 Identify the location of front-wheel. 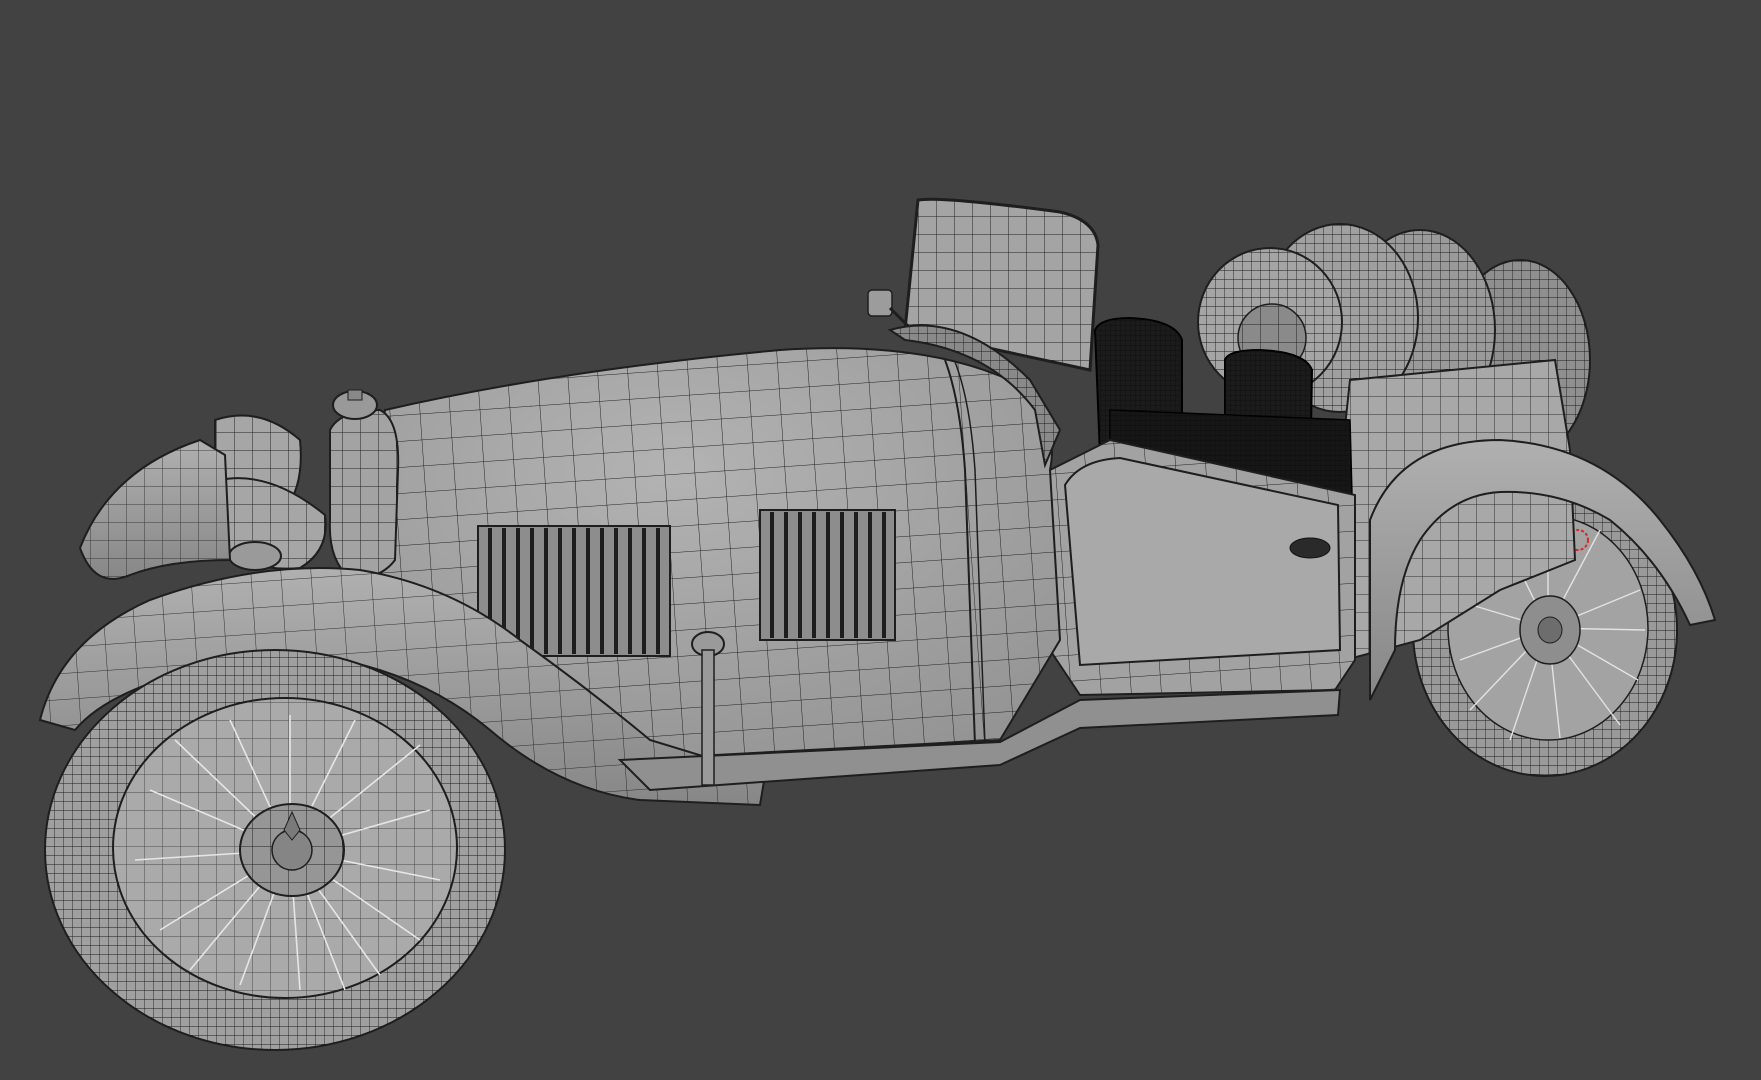
(275, 850).